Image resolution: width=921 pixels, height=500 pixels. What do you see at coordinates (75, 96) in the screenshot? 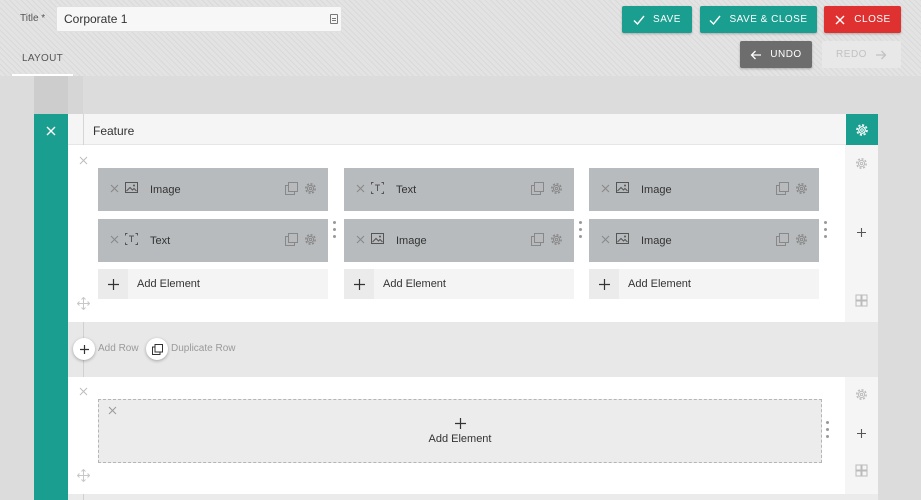
I see `canvas-gutter-inner` at bounding box center [75, 96].